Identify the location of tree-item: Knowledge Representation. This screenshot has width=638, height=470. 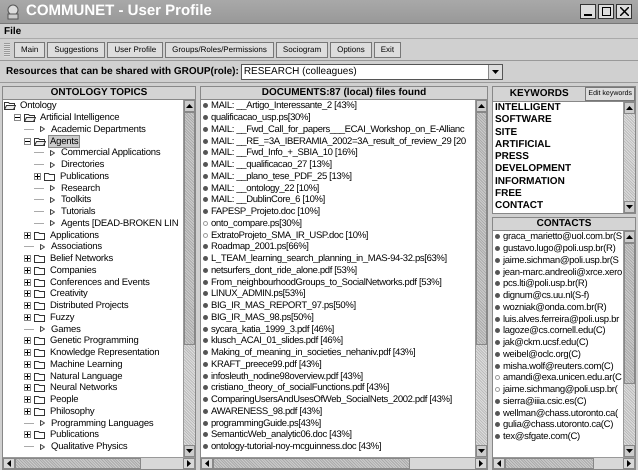
(105, 353).